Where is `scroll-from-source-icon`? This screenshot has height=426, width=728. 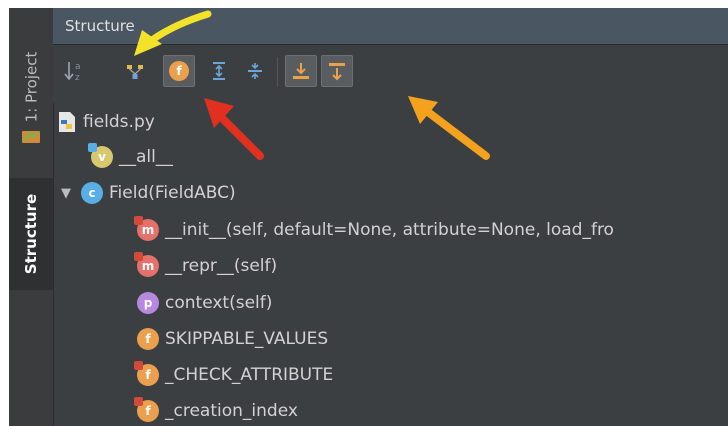 scroll-from-source-icon is located at coordinates (337, 72).